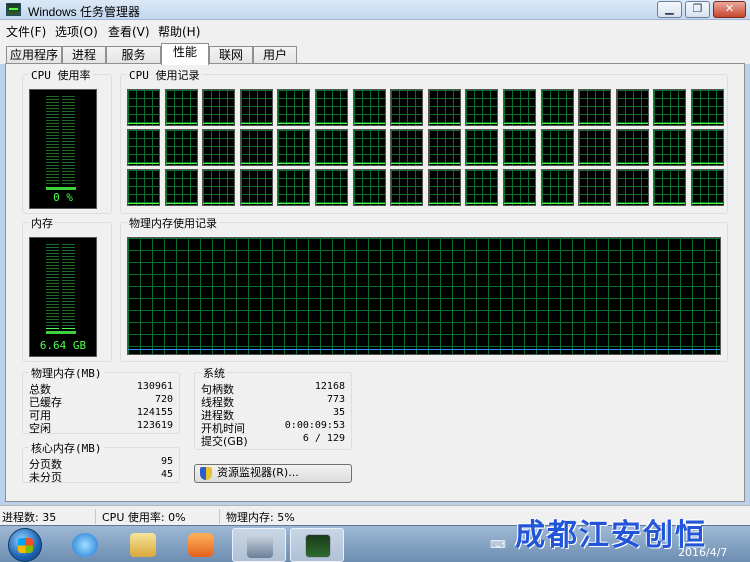 The width and height of the screenshot is (750, 562). Describe the element at coordinates (26, 31) in the screenshot. I see `menu-file: 文件(F)` at that location.